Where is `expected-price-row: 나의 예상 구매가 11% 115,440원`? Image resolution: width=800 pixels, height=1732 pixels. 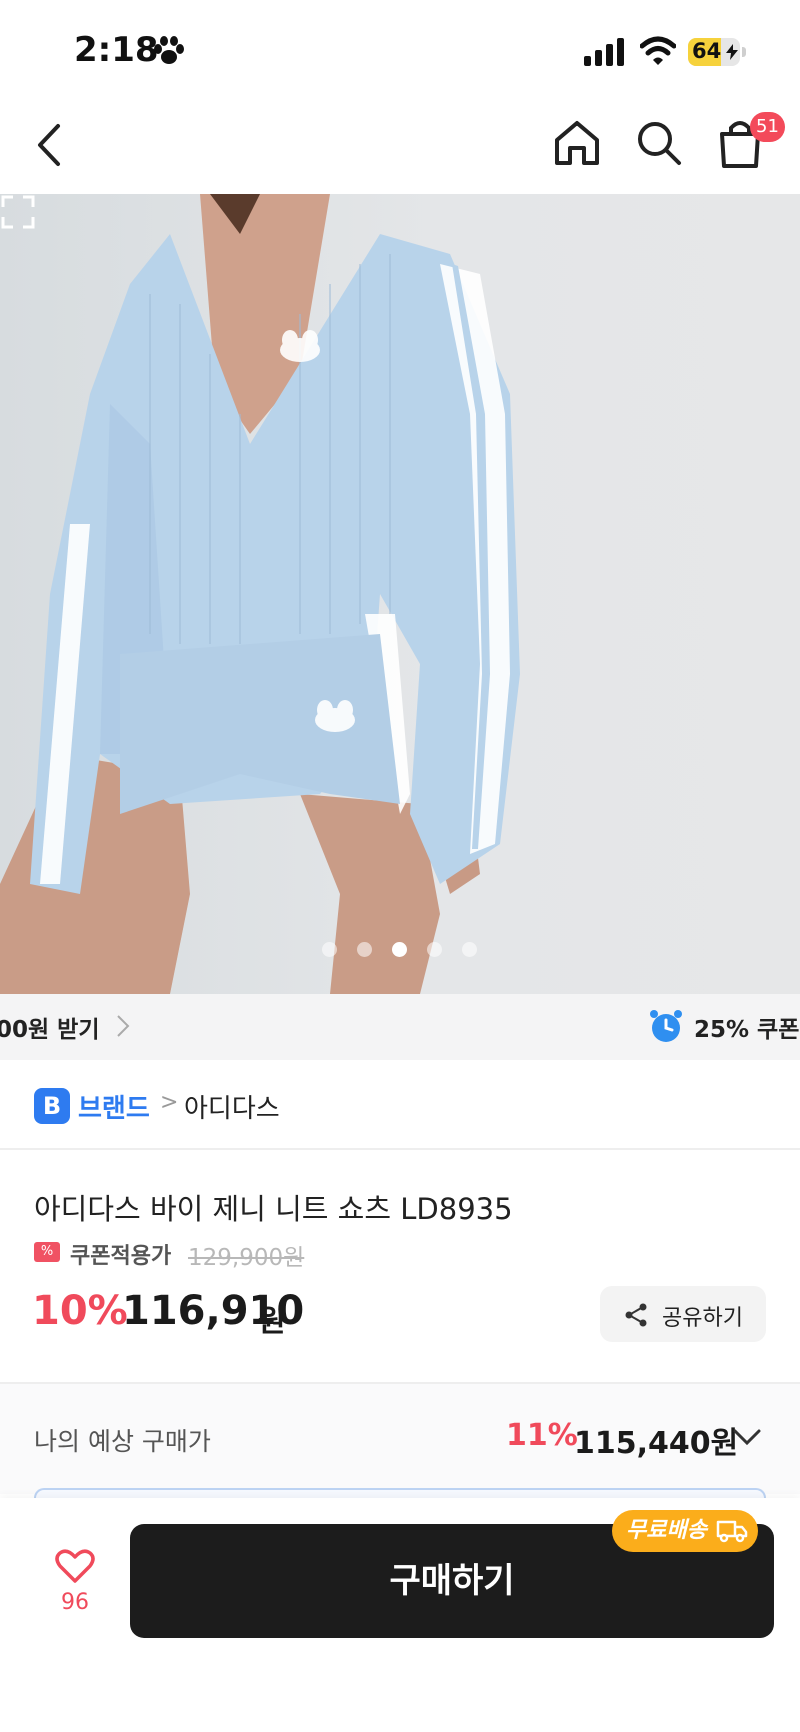
expected-price-row: 나의 예상 구매가 11% 115,440원 is located at coordinates (400, 1439).